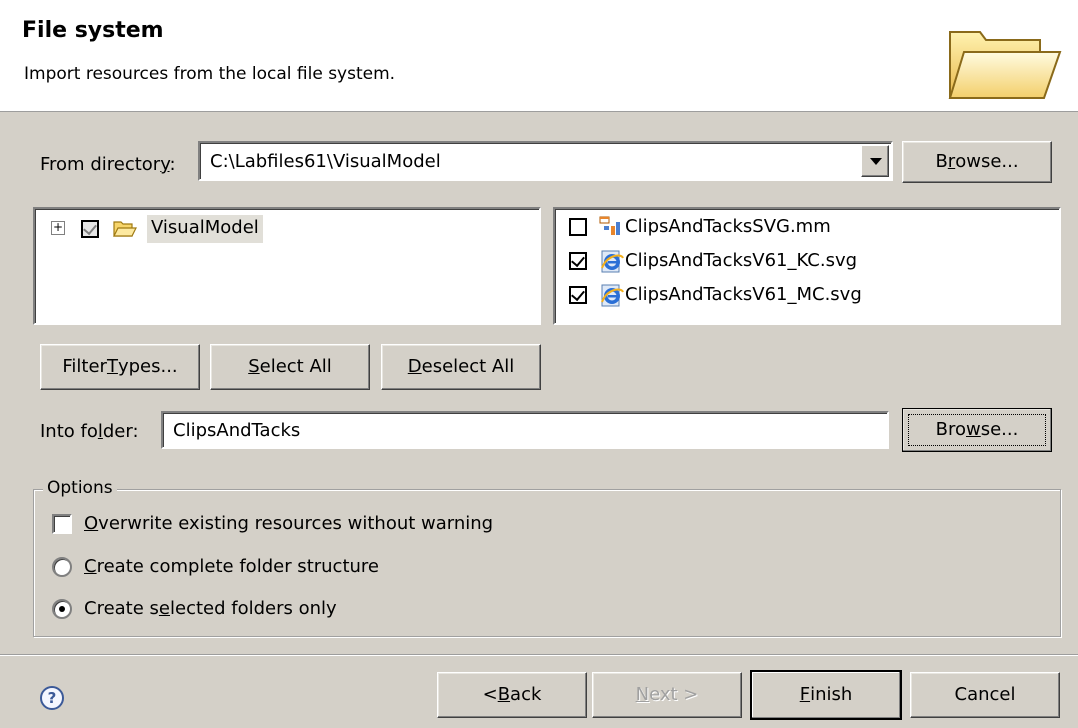 Image resolution: width=1078 pixels, height=728 pixels. What do you see at coordinates (100, 164) in the screenshot?
I see `from-directory-label-text: From director` at bounding box center [100, 164].